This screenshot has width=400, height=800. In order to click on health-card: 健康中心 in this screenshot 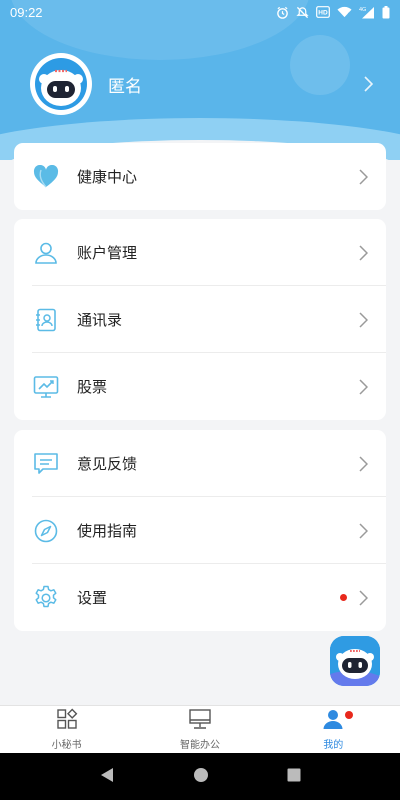, I will do `click(200, 176)`.